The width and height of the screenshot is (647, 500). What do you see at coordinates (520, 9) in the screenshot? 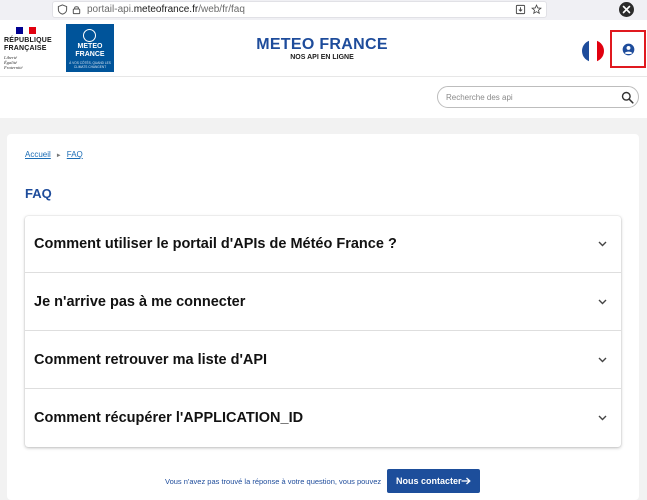
I see `download-icon` at bounding box center [520, 9].